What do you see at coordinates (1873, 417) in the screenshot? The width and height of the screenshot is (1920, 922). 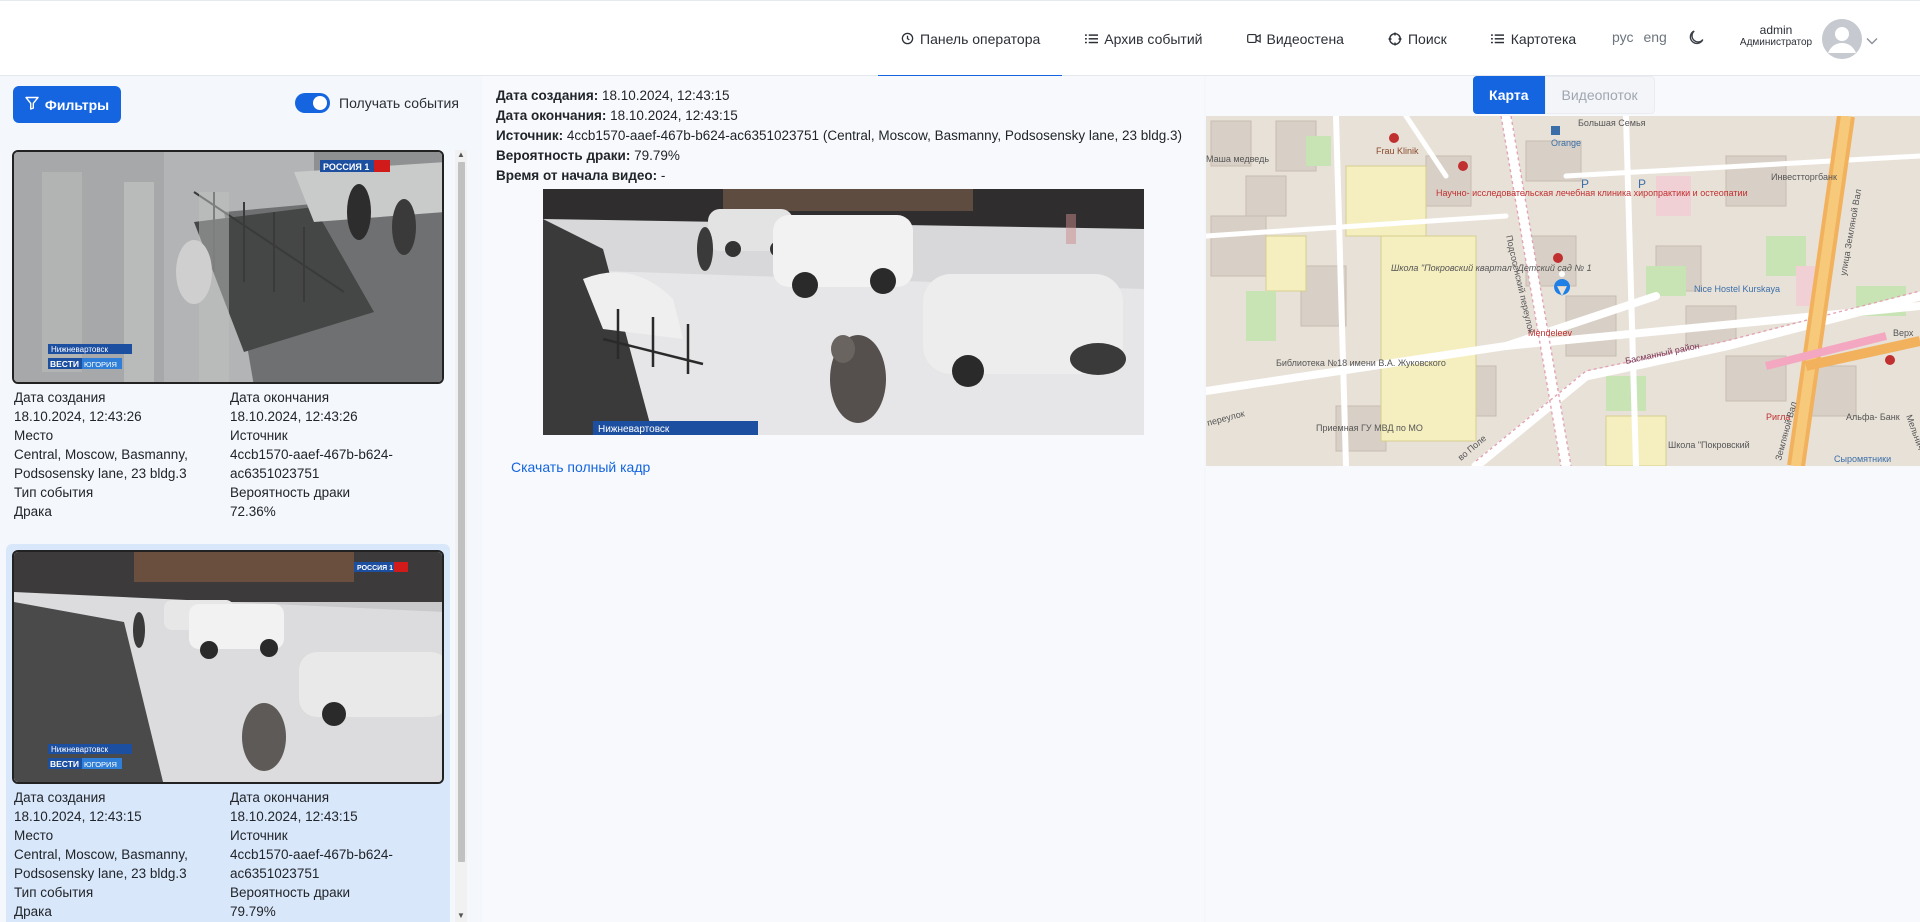 I see `map-label-alfa: Альфа- Банк` at bounding box center [1873, 417].